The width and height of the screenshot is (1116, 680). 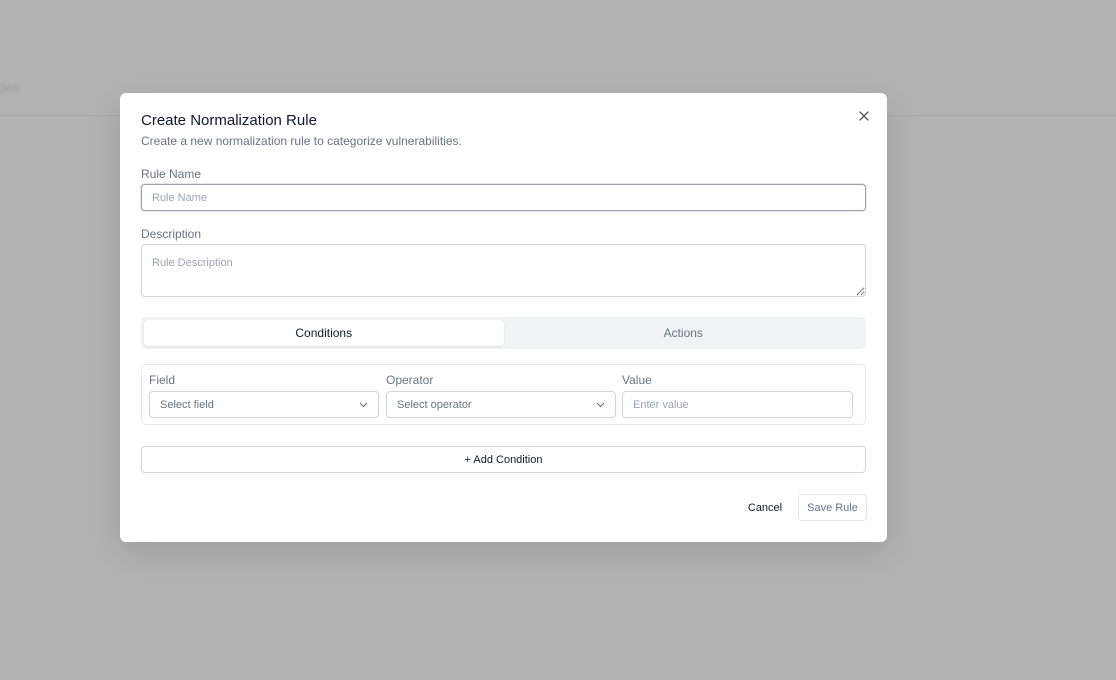 What do you see at coordinates (324, 333) in the screenshot?
I see `tab-conditions: Conditions` at bounding box center [324, 333].